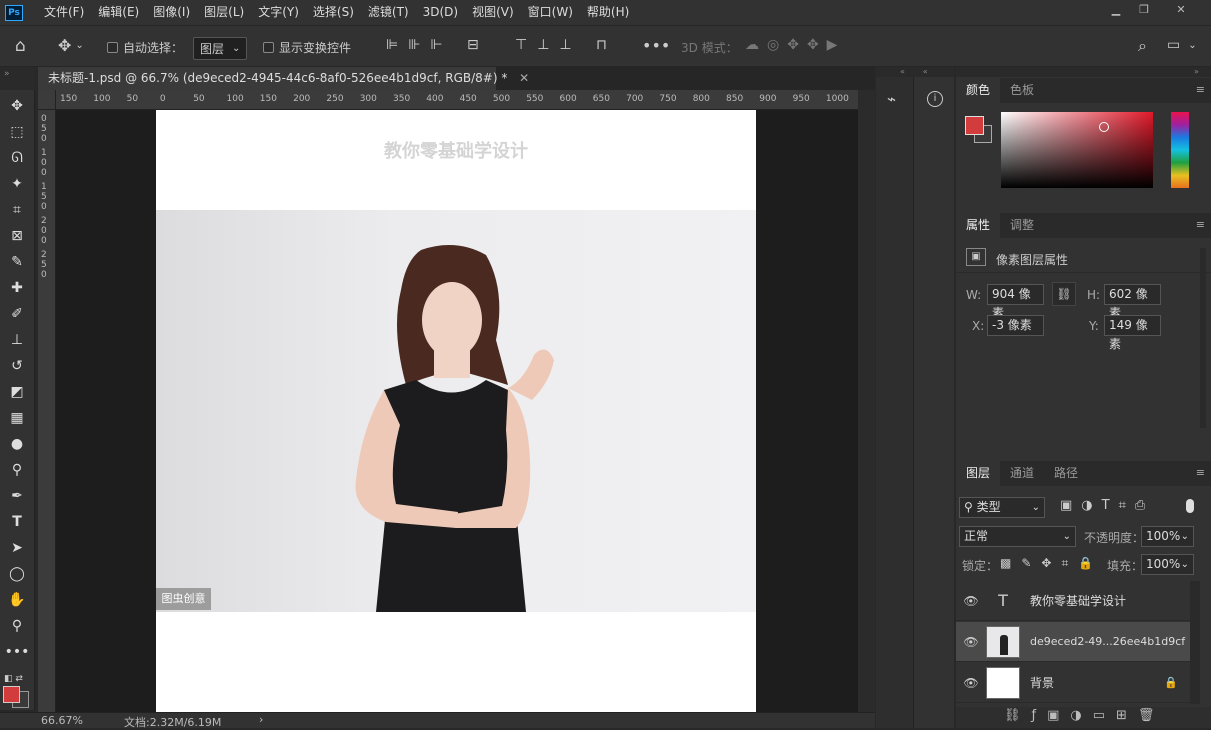  Describe the element at coordinates (1084, 715) in the screenshot. I see `layer-action-icons: ⛓ƒ▣◑▭⊞🗑` at that location.